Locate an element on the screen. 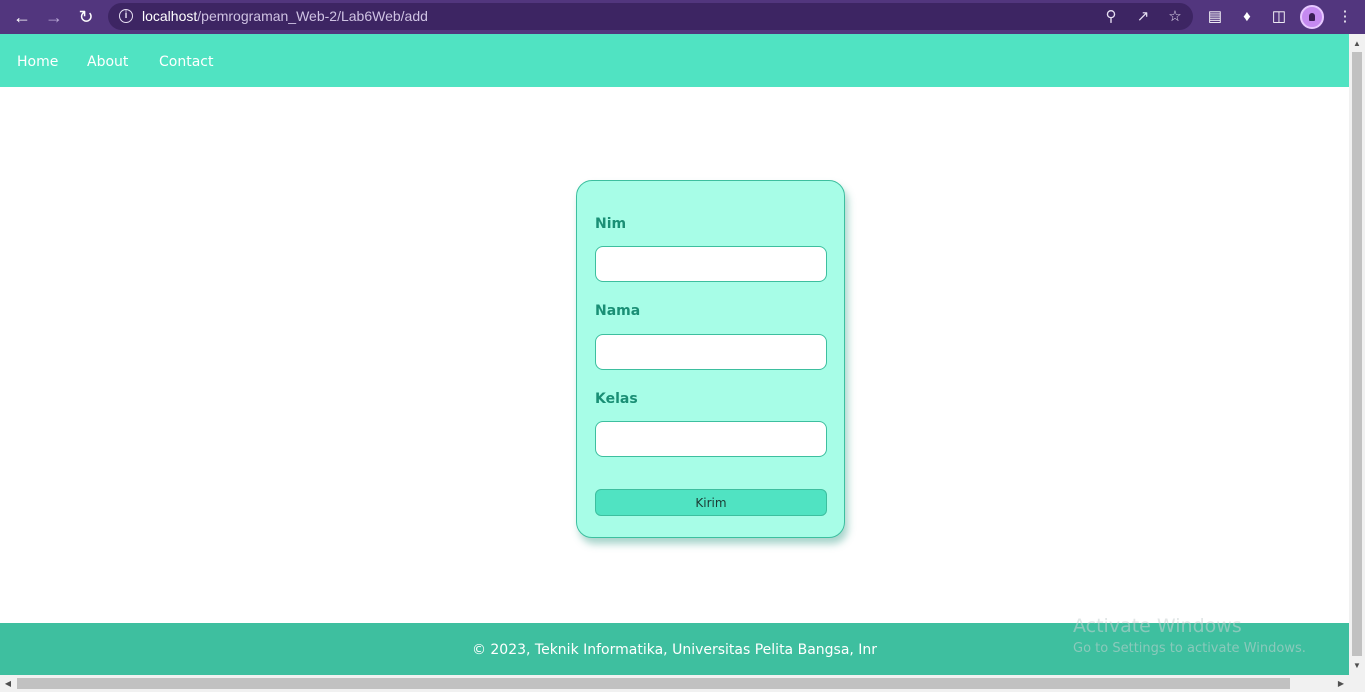  more-menu-icon: ⋮ is located at coordinates (1345, 17).